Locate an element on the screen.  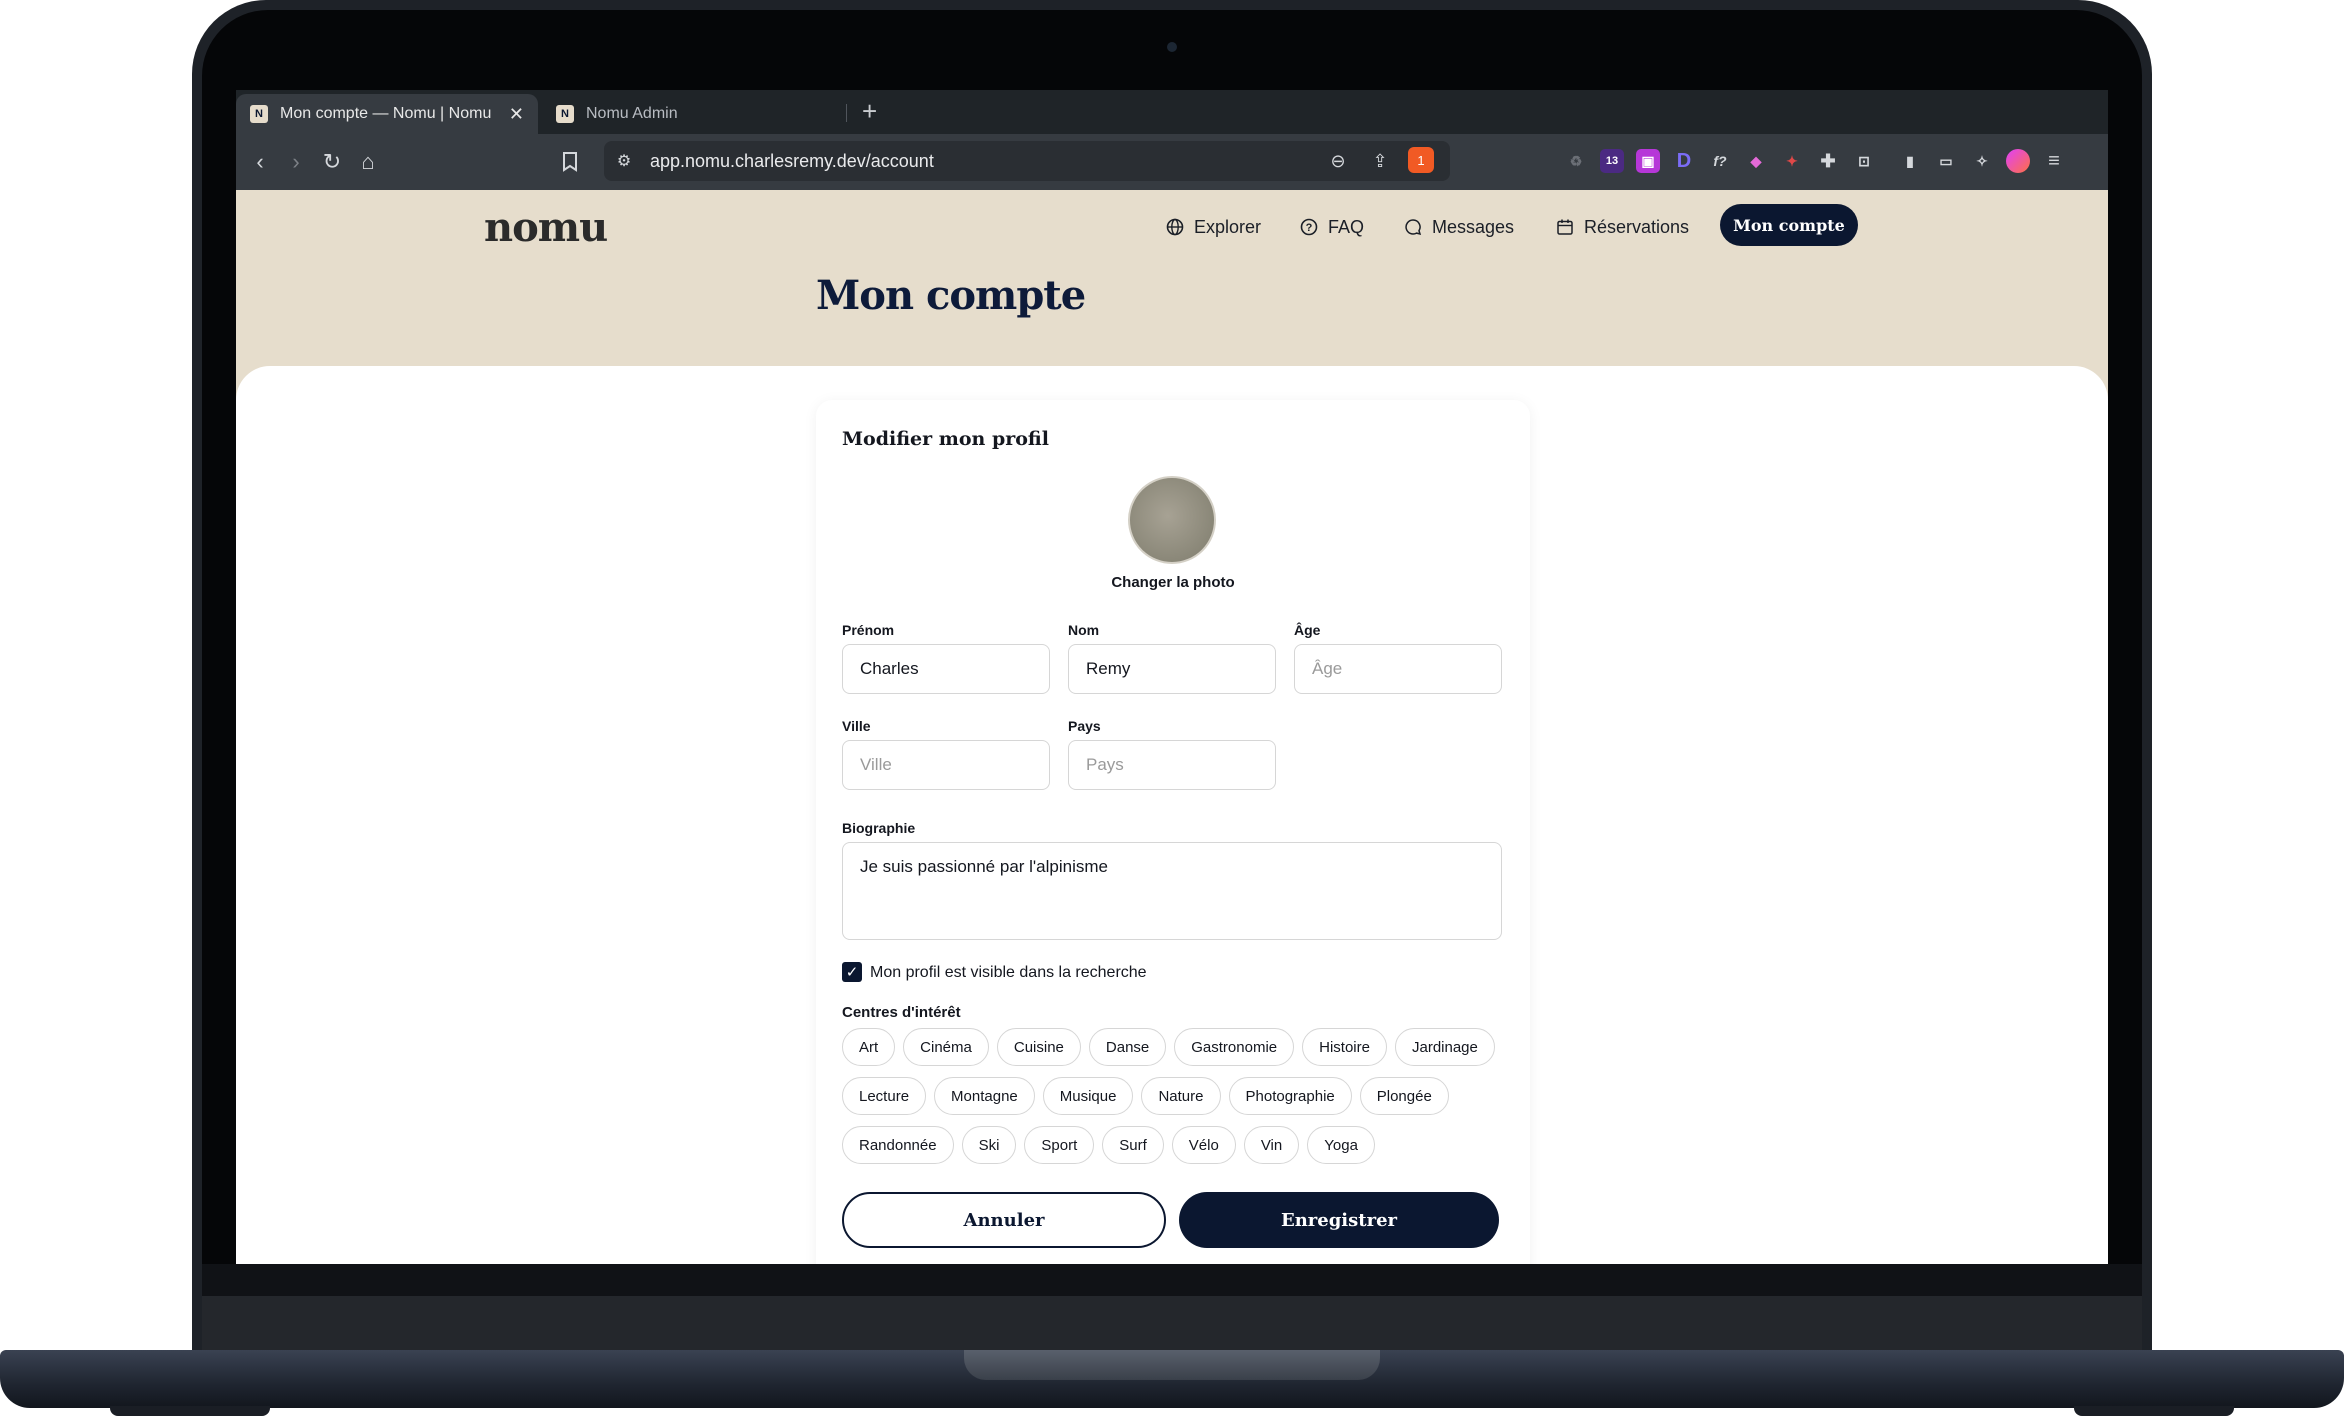
tab-nomu-admin: N Nomu Admin is located at coordinates (692, 114).